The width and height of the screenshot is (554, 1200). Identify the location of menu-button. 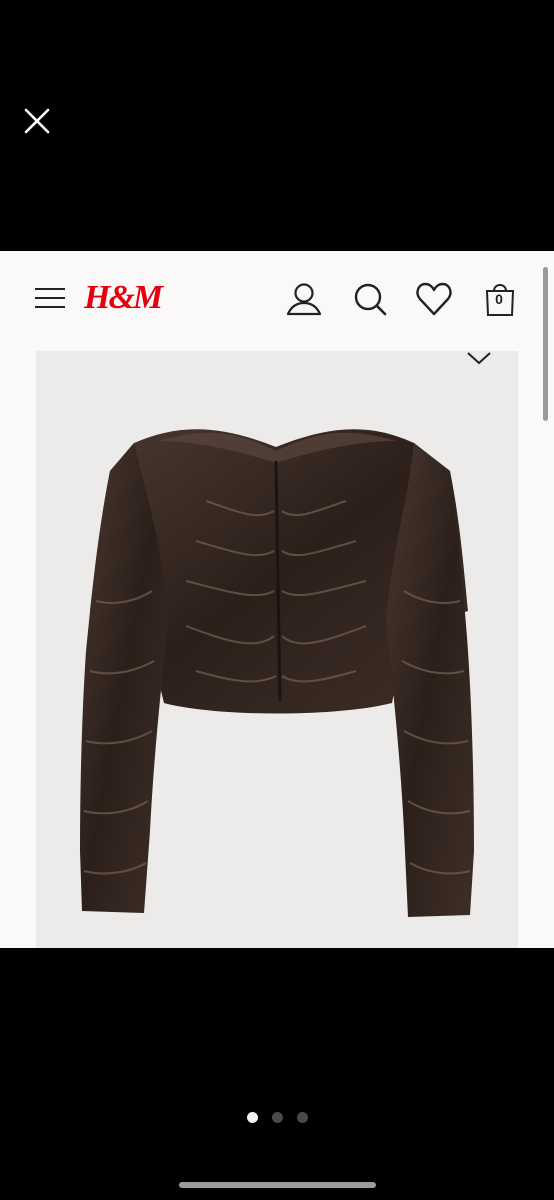
(50, 298).